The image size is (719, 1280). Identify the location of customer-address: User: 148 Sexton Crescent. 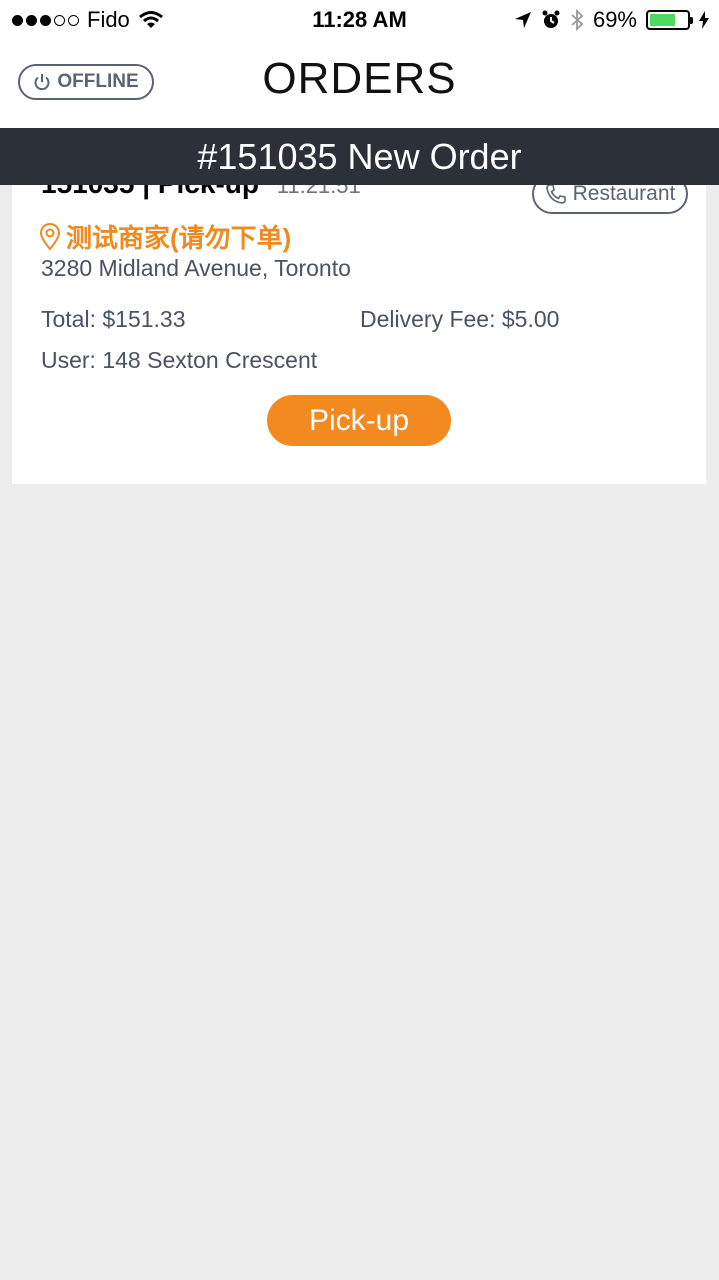
(179, 360).